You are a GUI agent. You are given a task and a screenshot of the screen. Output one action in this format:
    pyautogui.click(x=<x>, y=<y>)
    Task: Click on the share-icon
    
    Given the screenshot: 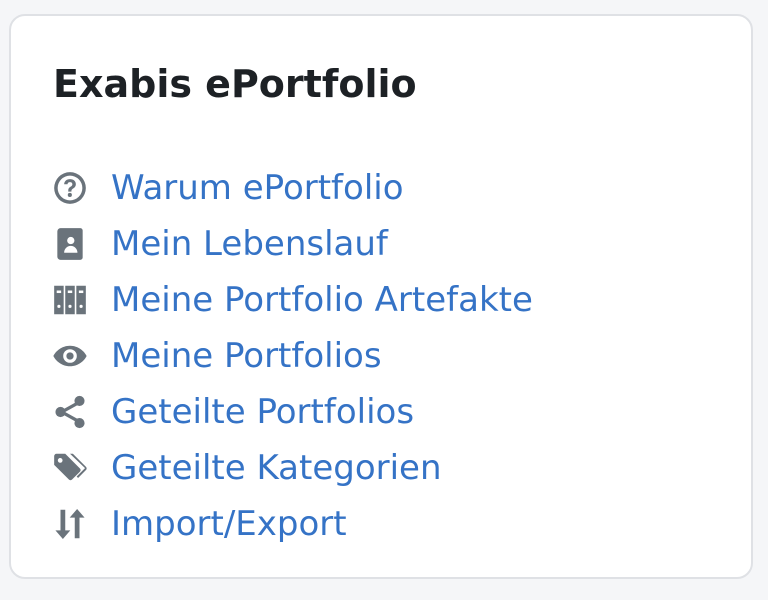 What is the action you would take?
    pyautogui.click(x=70, y=412)
    